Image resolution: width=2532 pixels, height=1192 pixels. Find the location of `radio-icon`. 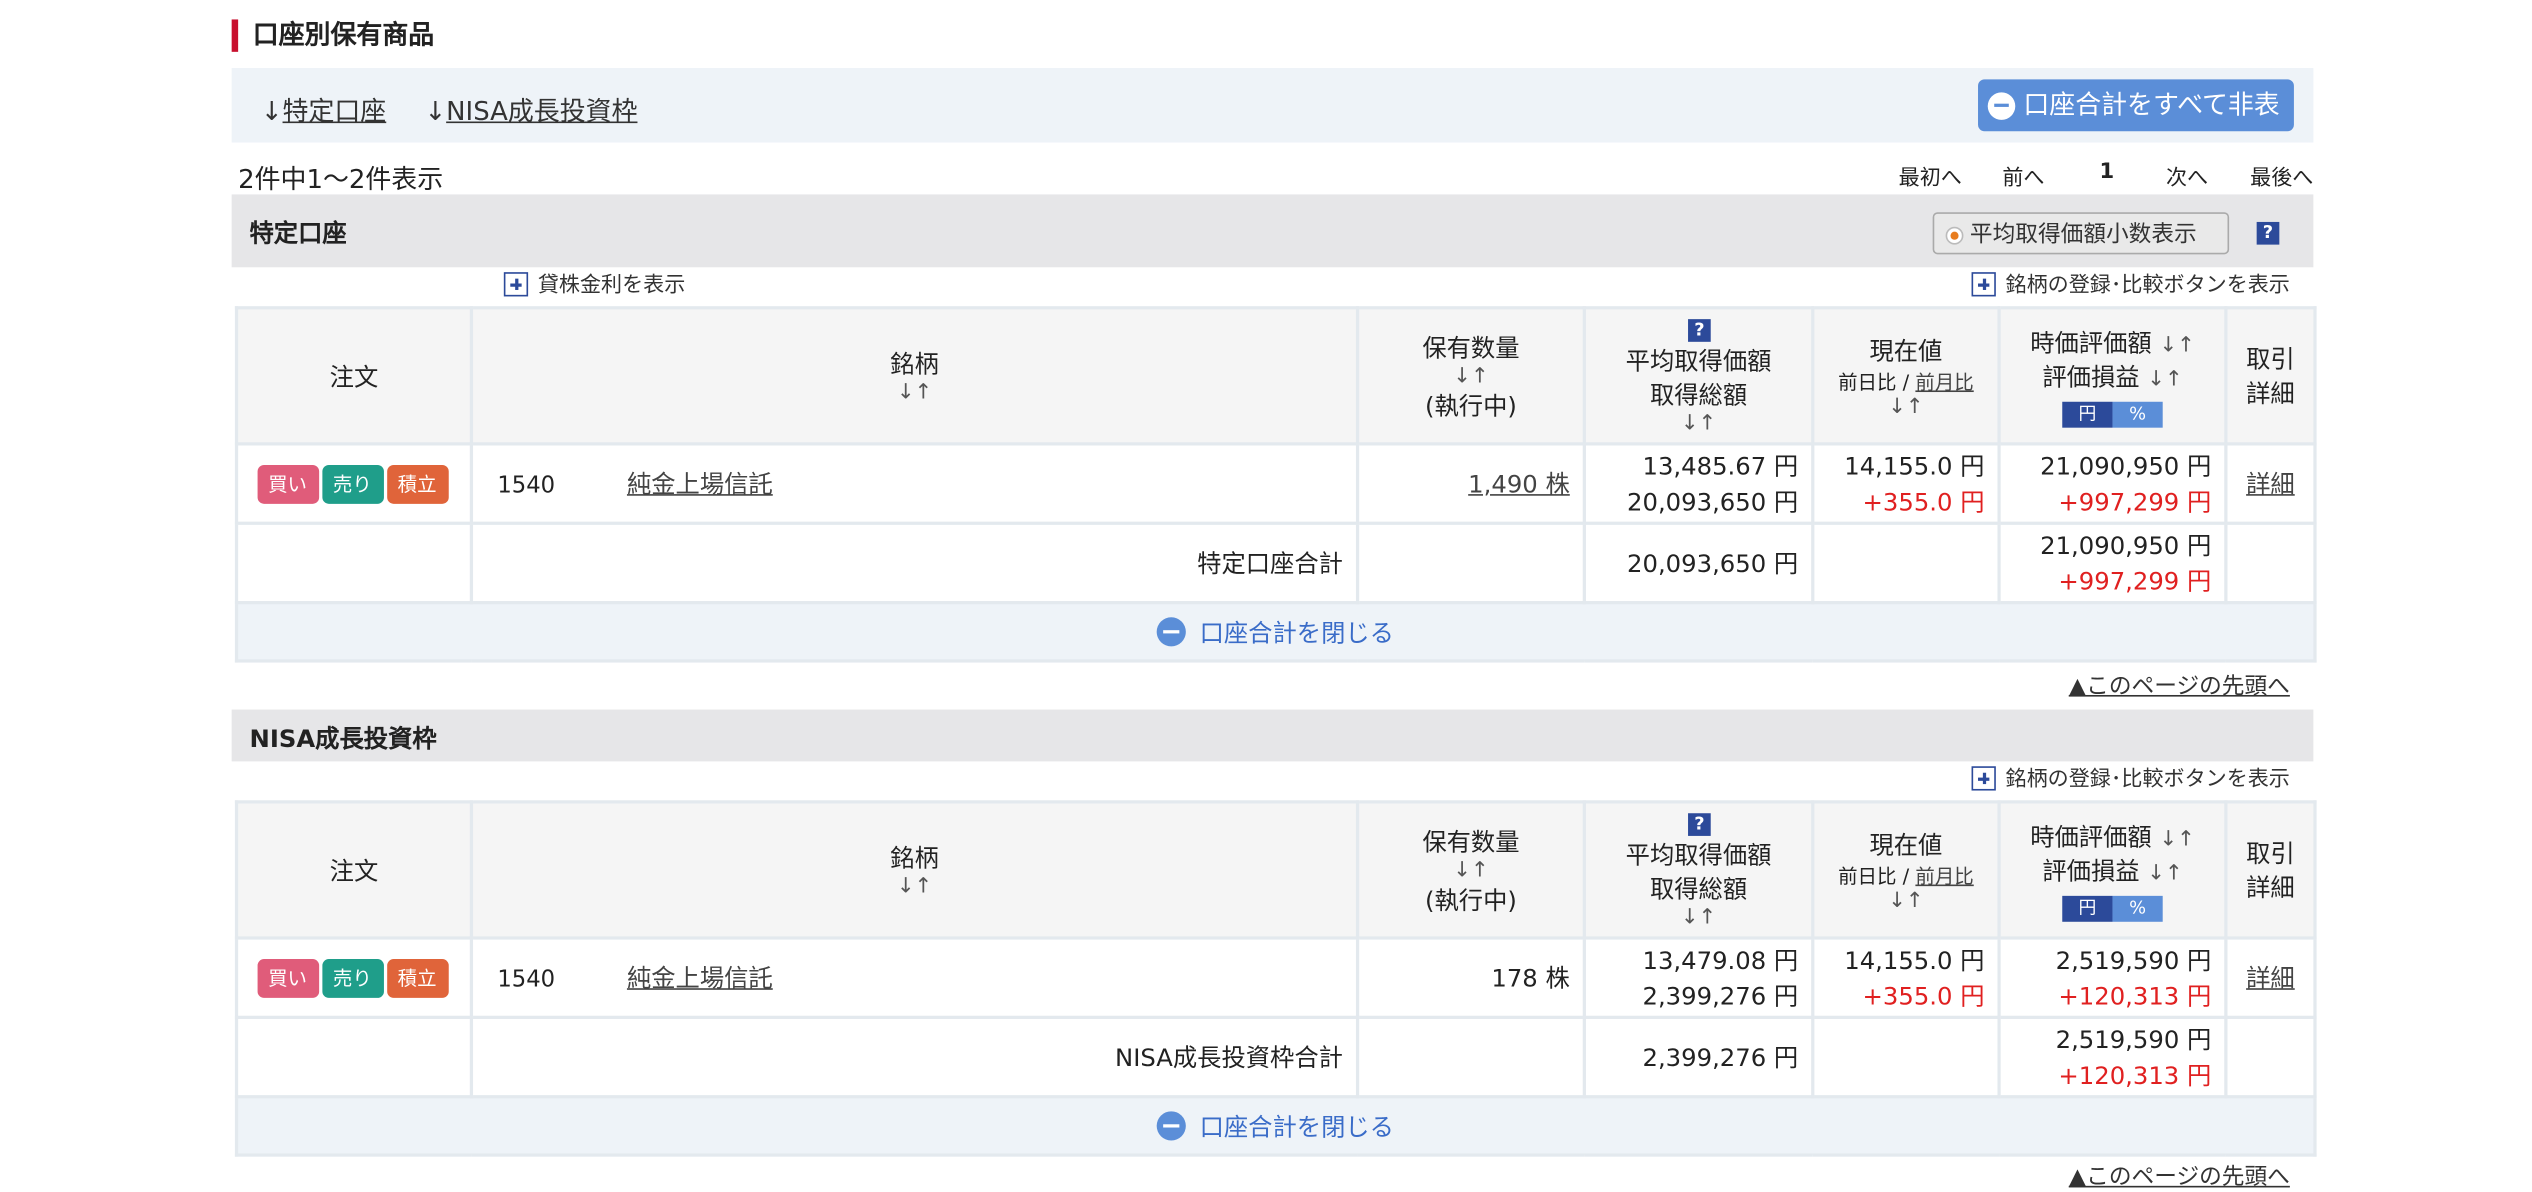

radio-icon is located at coordinates (1954, 235).